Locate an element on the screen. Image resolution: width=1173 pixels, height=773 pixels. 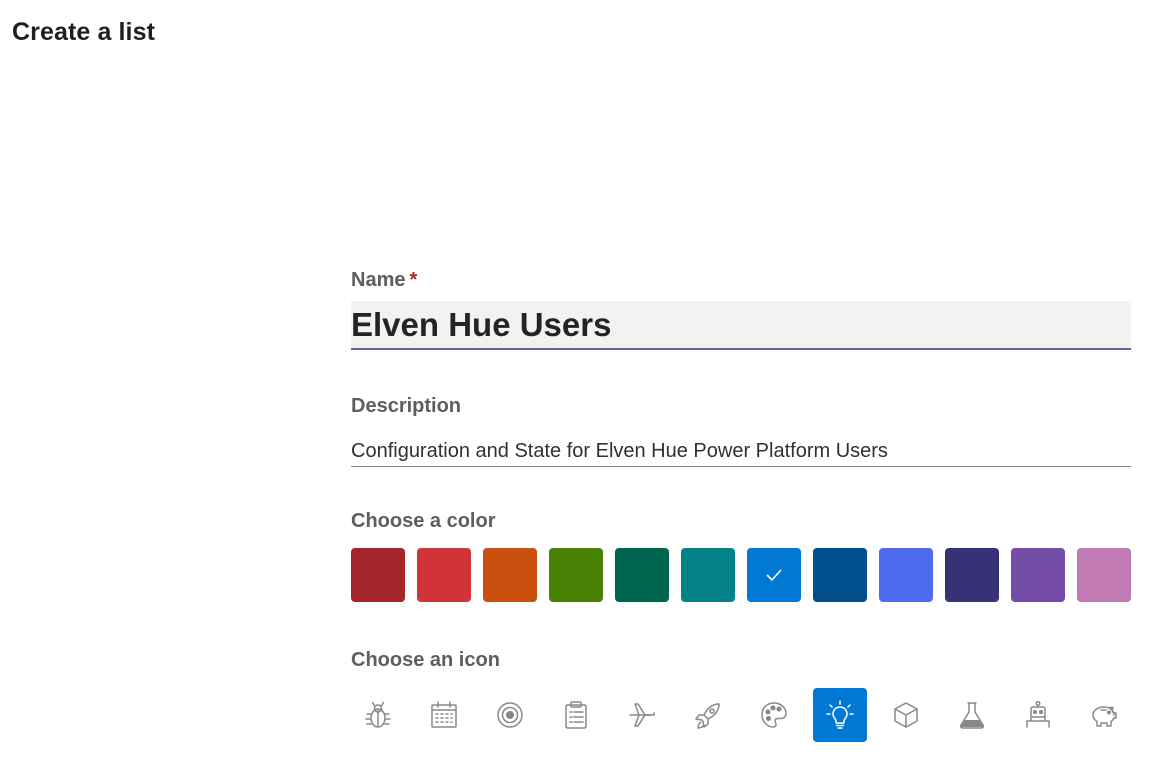
rocket-icon is located at coordinates (707, 716).